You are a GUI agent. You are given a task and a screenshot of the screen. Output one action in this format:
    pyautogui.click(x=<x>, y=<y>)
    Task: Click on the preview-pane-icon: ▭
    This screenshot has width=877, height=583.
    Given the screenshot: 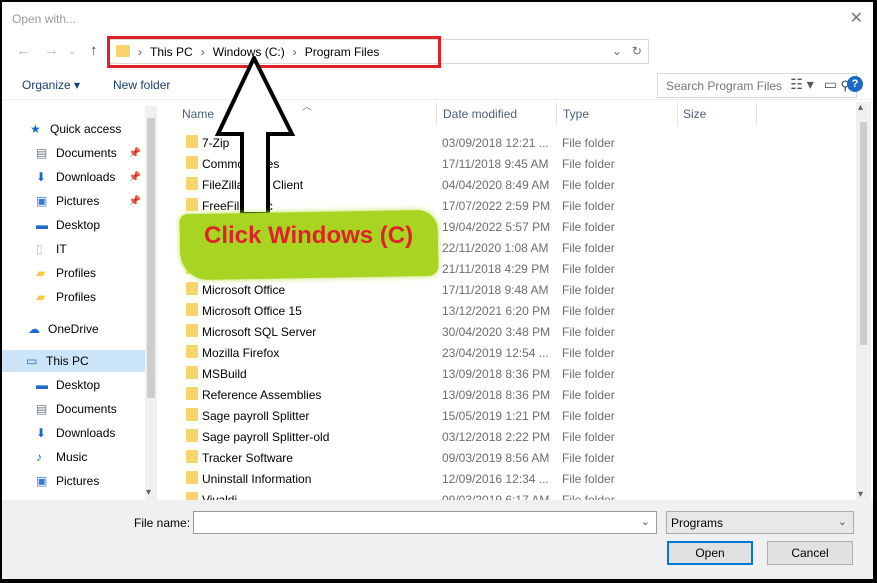 What is the action you would take?
    pyautogui.click(x=830, y=84)
    